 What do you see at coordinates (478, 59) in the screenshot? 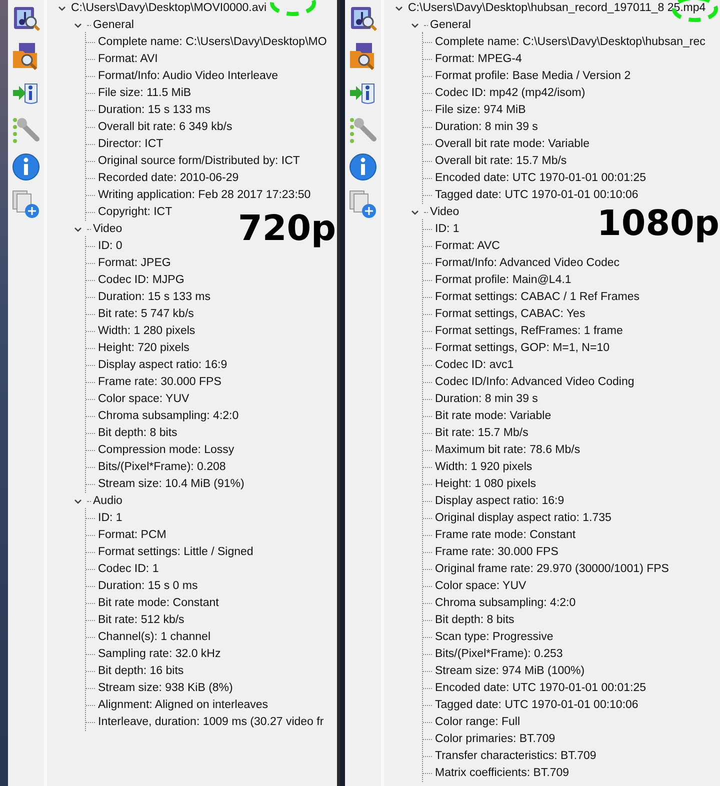
I see `property-item: Format: MPEG-4` at bounding box center [478, 59].